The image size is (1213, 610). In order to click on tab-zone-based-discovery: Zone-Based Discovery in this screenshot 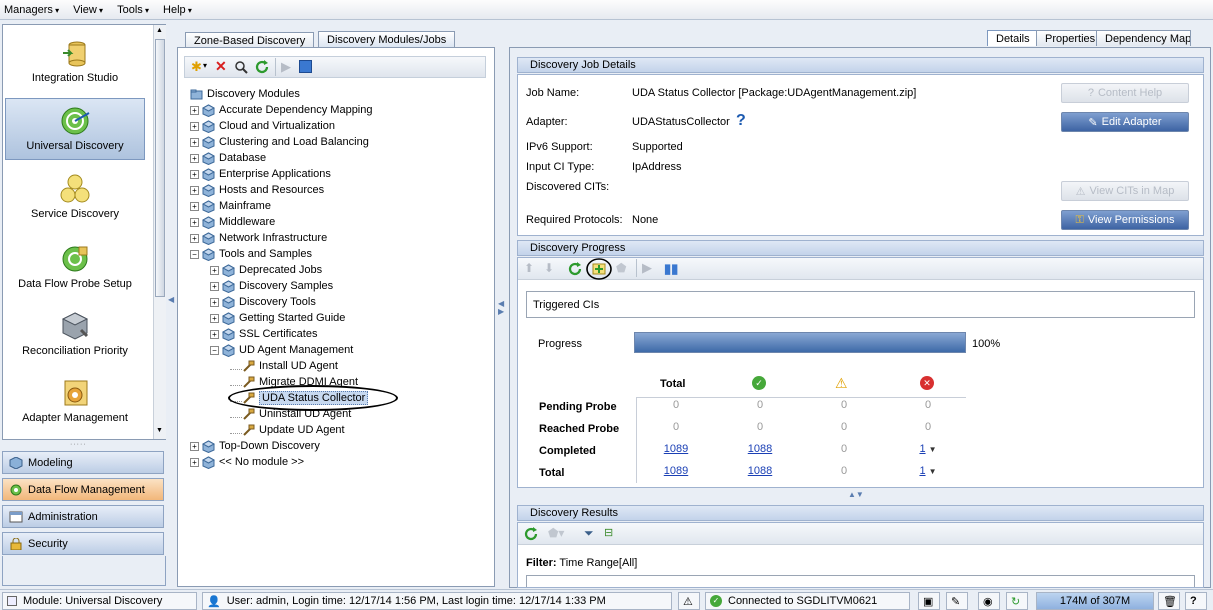, I will do `click(250, 40)`.